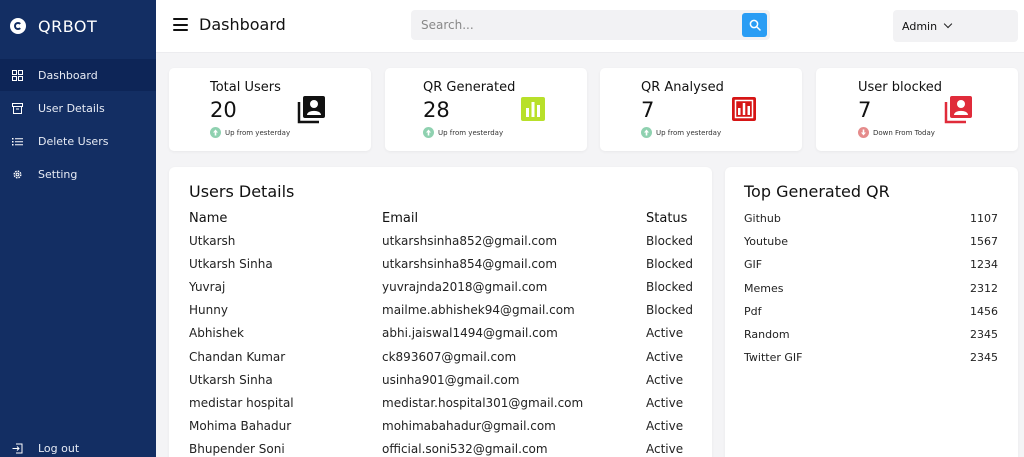 This screenshot has width=1024, height=457. What do you see at coordinates (18, 26) in the screenshot?
I see `brand-logo-icon` at bounding box center [18, 26].